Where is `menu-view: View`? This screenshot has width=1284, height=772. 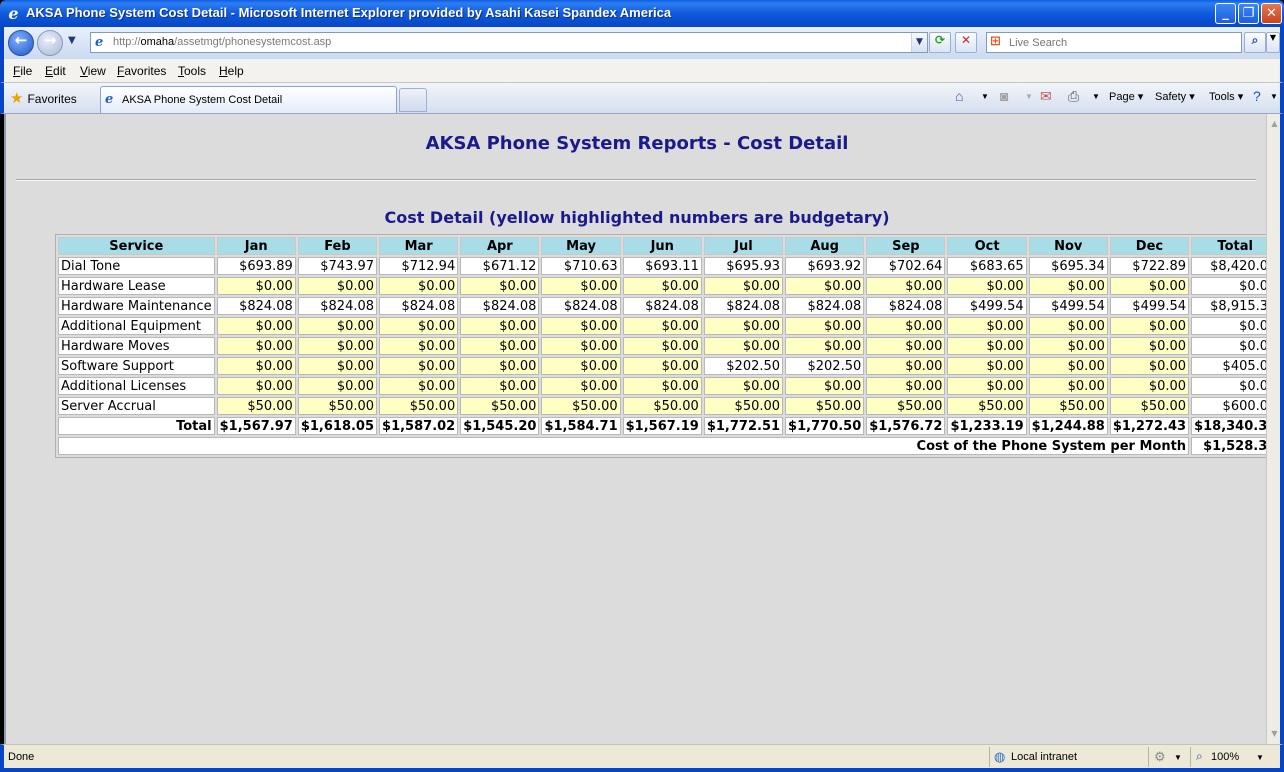
menu-view: View is located at coordinates (93, 71).